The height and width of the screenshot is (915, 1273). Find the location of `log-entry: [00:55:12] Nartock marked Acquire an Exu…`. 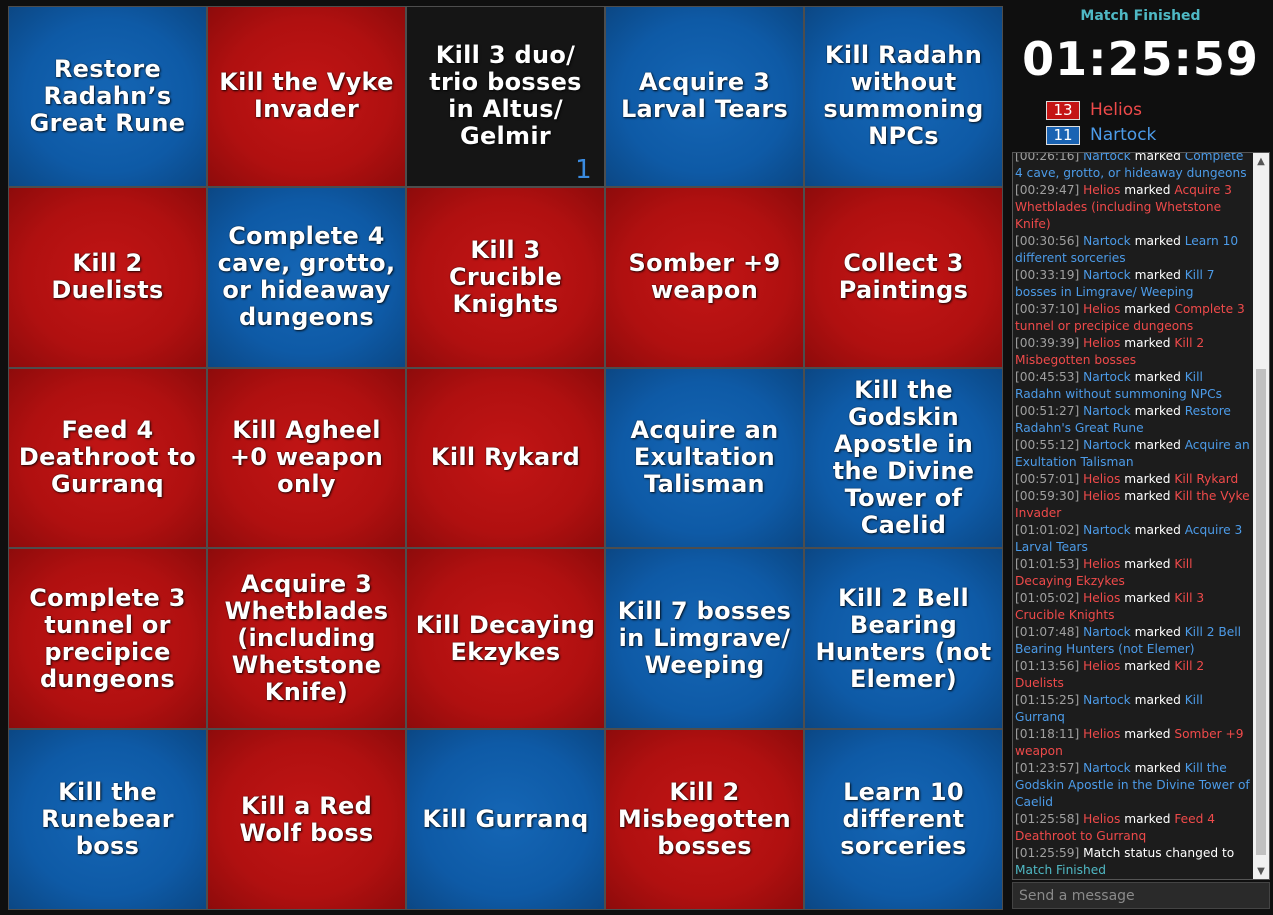

log-entry: [00:55:12] Nartock marked Acquire an Exu… is located at coordinates (1134, 454).